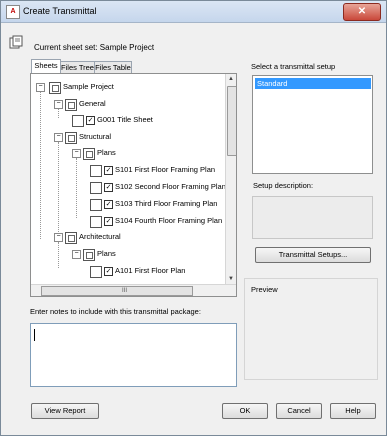  What do you see at coordinates (170, 186) in the screenshot?
I see `tree-node-label: S102 Second Floor Framing Plan` at bounding box center [170, 186].